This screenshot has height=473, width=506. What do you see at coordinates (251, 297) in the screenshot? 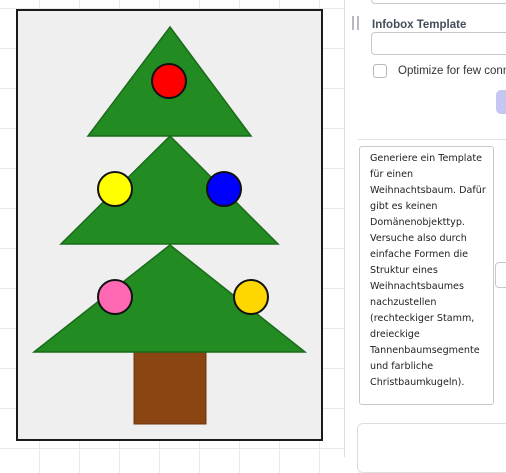
I see `ornament-gold` at bounding box center [251, 297].